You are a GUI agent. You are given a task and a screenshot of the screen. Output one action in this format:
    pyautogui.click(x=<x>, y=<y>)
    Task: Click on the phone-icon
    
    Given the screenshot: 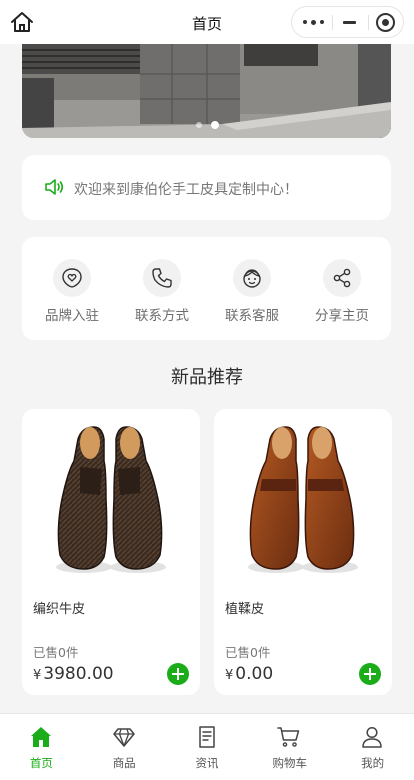 What is the action you would take?
    pyautogui.click(x=162, y=278)
    